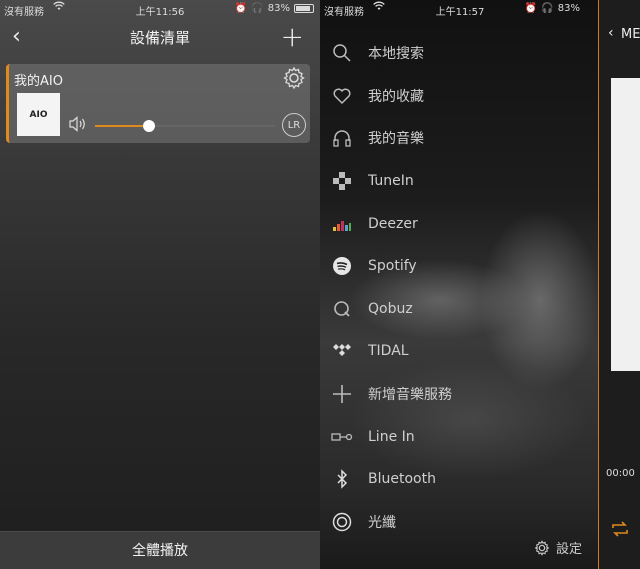 This screenshot has width=640, height=569. Describe the element at coordinates (402, 479) in the screenshot. I see `menu-item-label: Bluetooth` at that location.